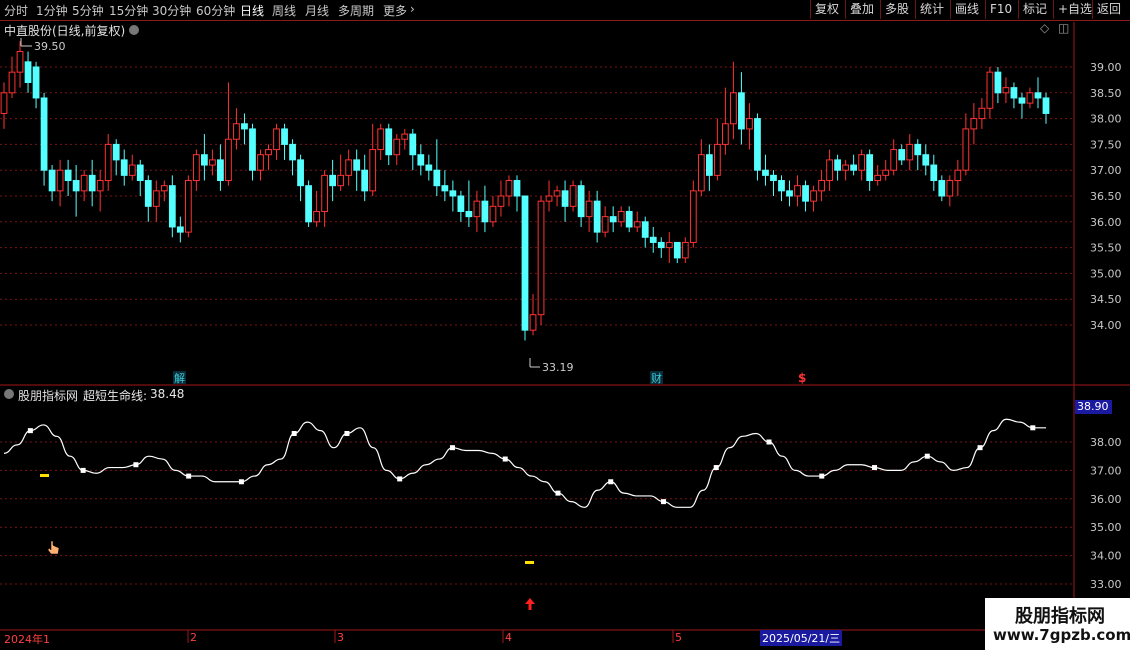  I want to click on watermark-url: www.7gpzb.com, so click(1061, 635).